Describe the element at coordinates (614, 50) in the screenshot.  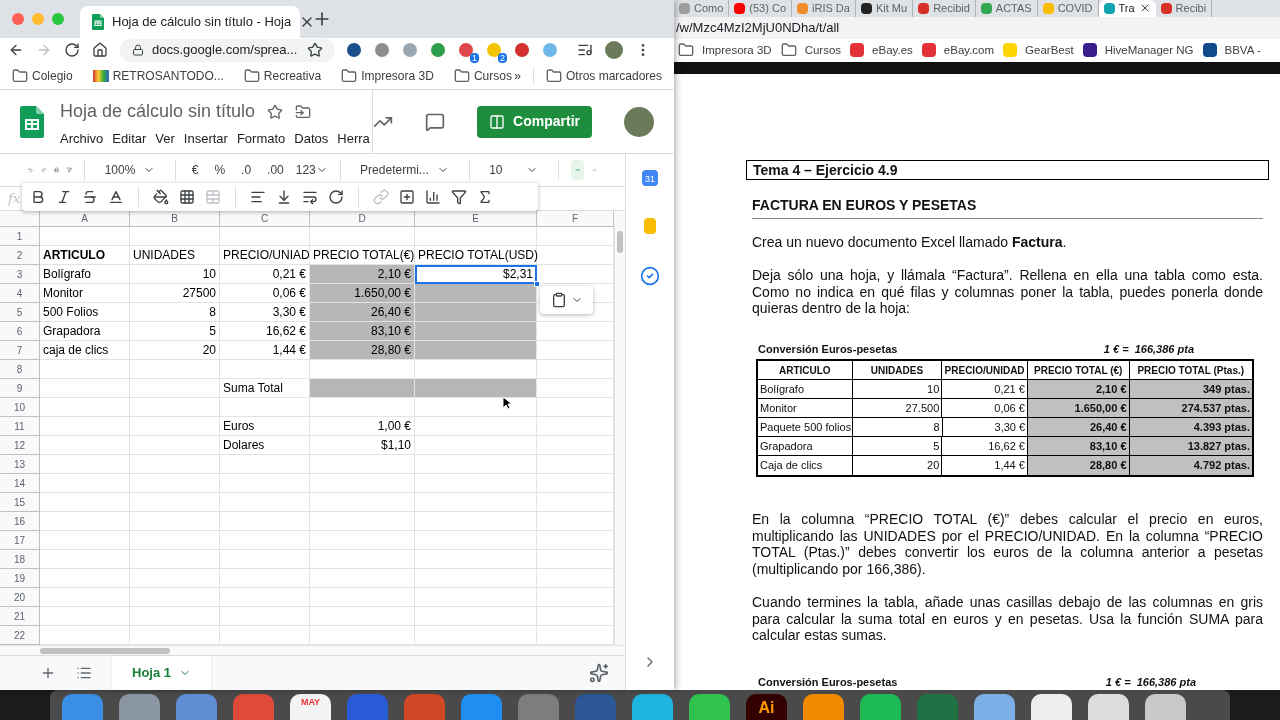
I see `profile-avatar` at that location.